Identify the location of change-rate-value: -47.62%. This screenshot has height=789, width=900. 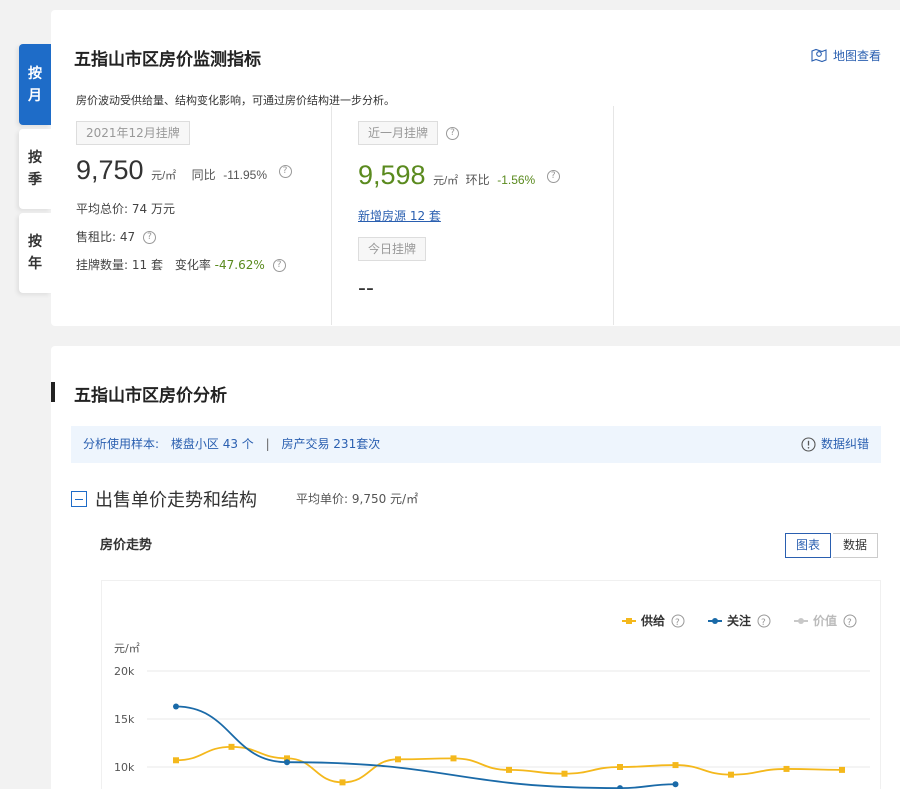
(239, 265).